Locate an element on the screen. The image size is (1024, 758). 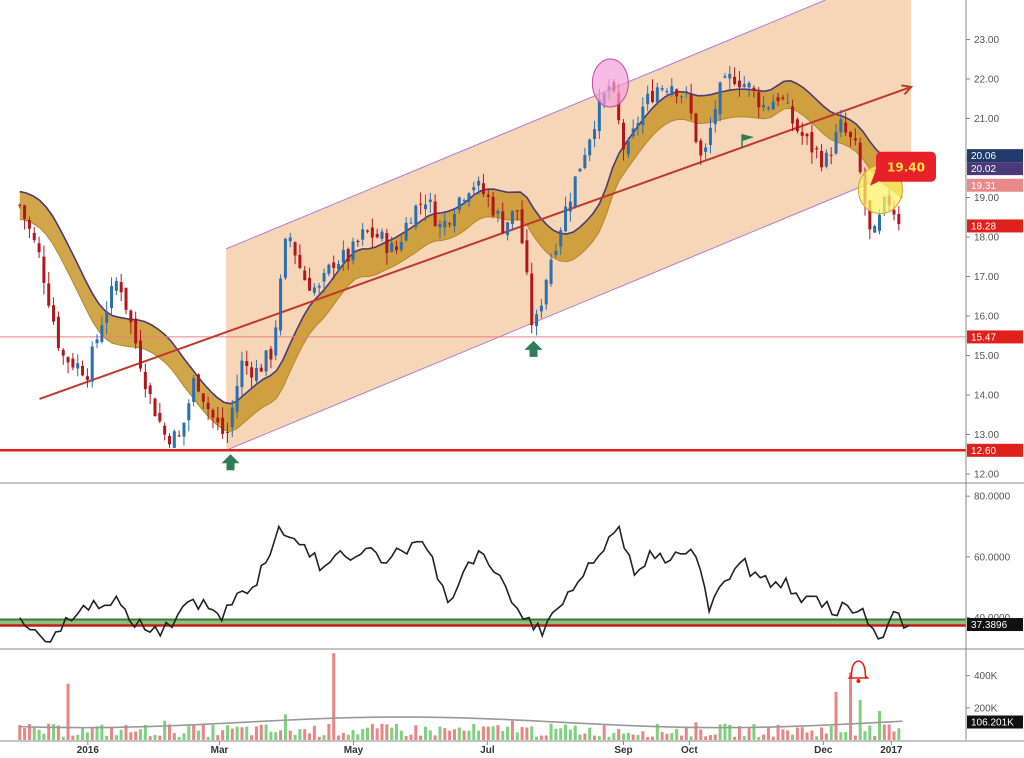
vol-tick-label: 200K is located at coordinates (986, 708).